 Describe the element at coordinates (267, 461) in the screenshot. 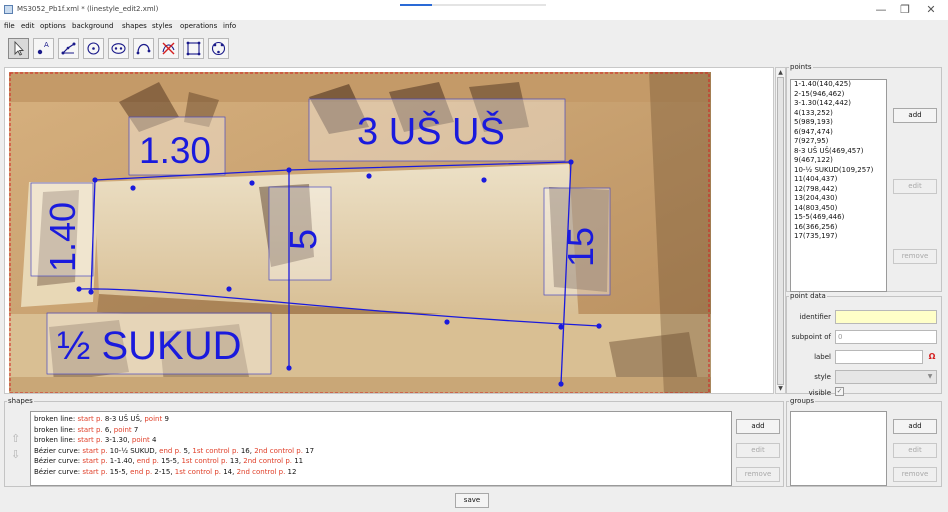

I see `shape-param-label: 2nd control p.` at that location.